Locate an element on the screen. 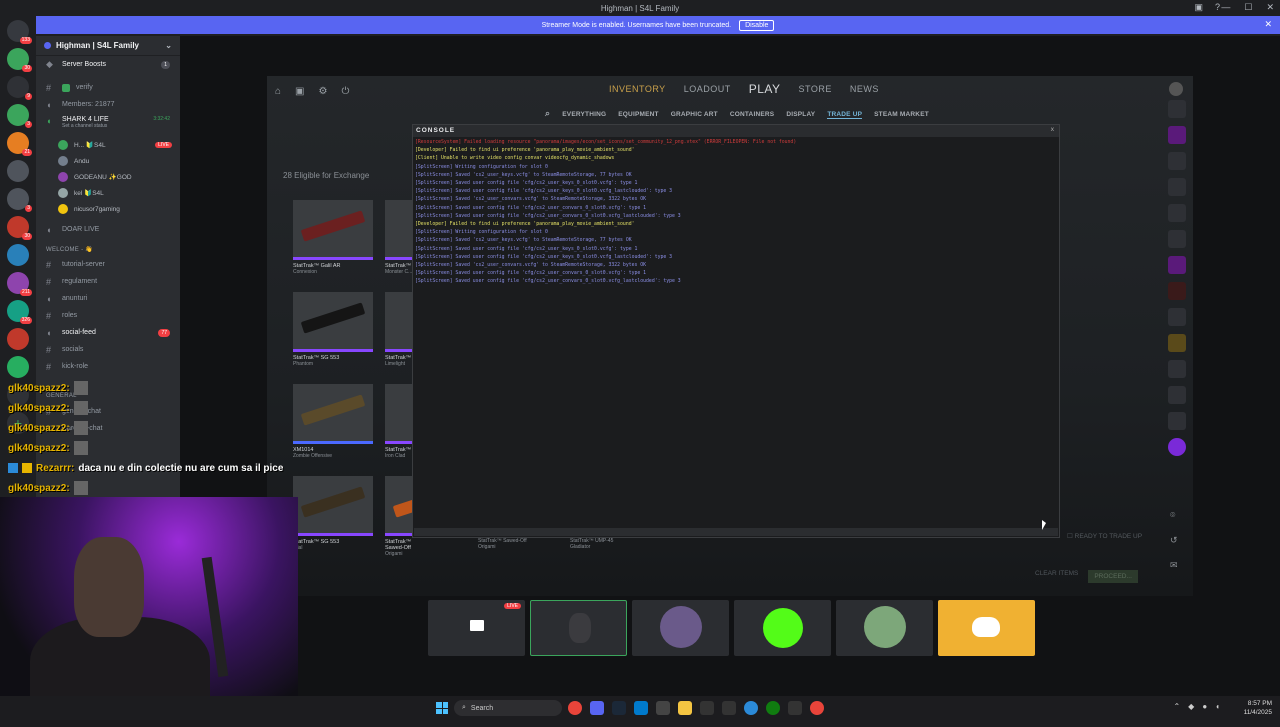 This screenshot has width=1280, height=727. weapon-item: StatTrak™ Galil AR Connexion is located at coordinates (333, 242).